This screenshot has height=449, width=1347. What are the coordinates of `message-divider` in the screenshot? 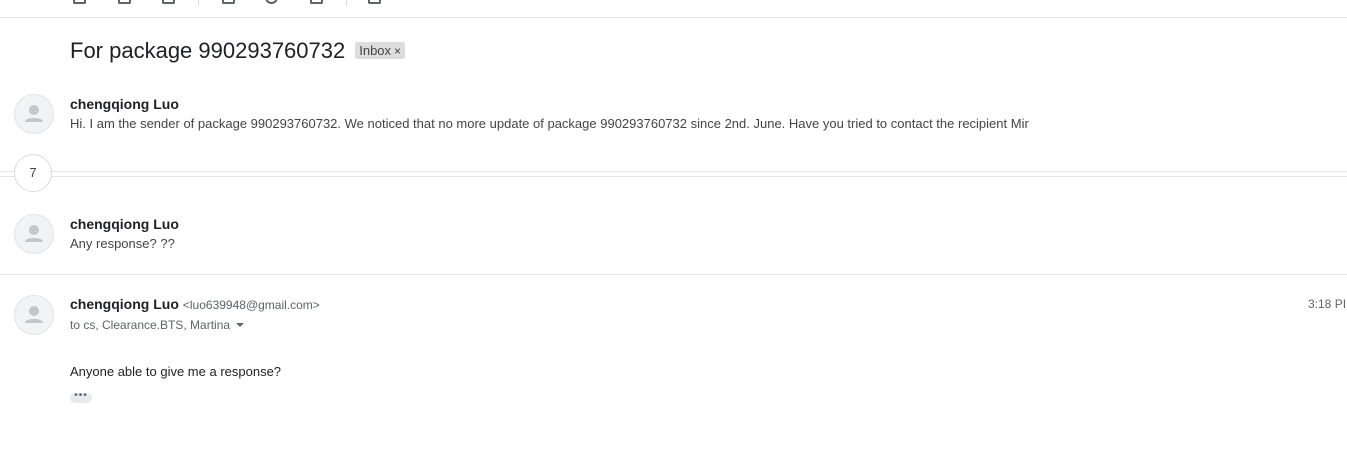 It's located at (673, 274).